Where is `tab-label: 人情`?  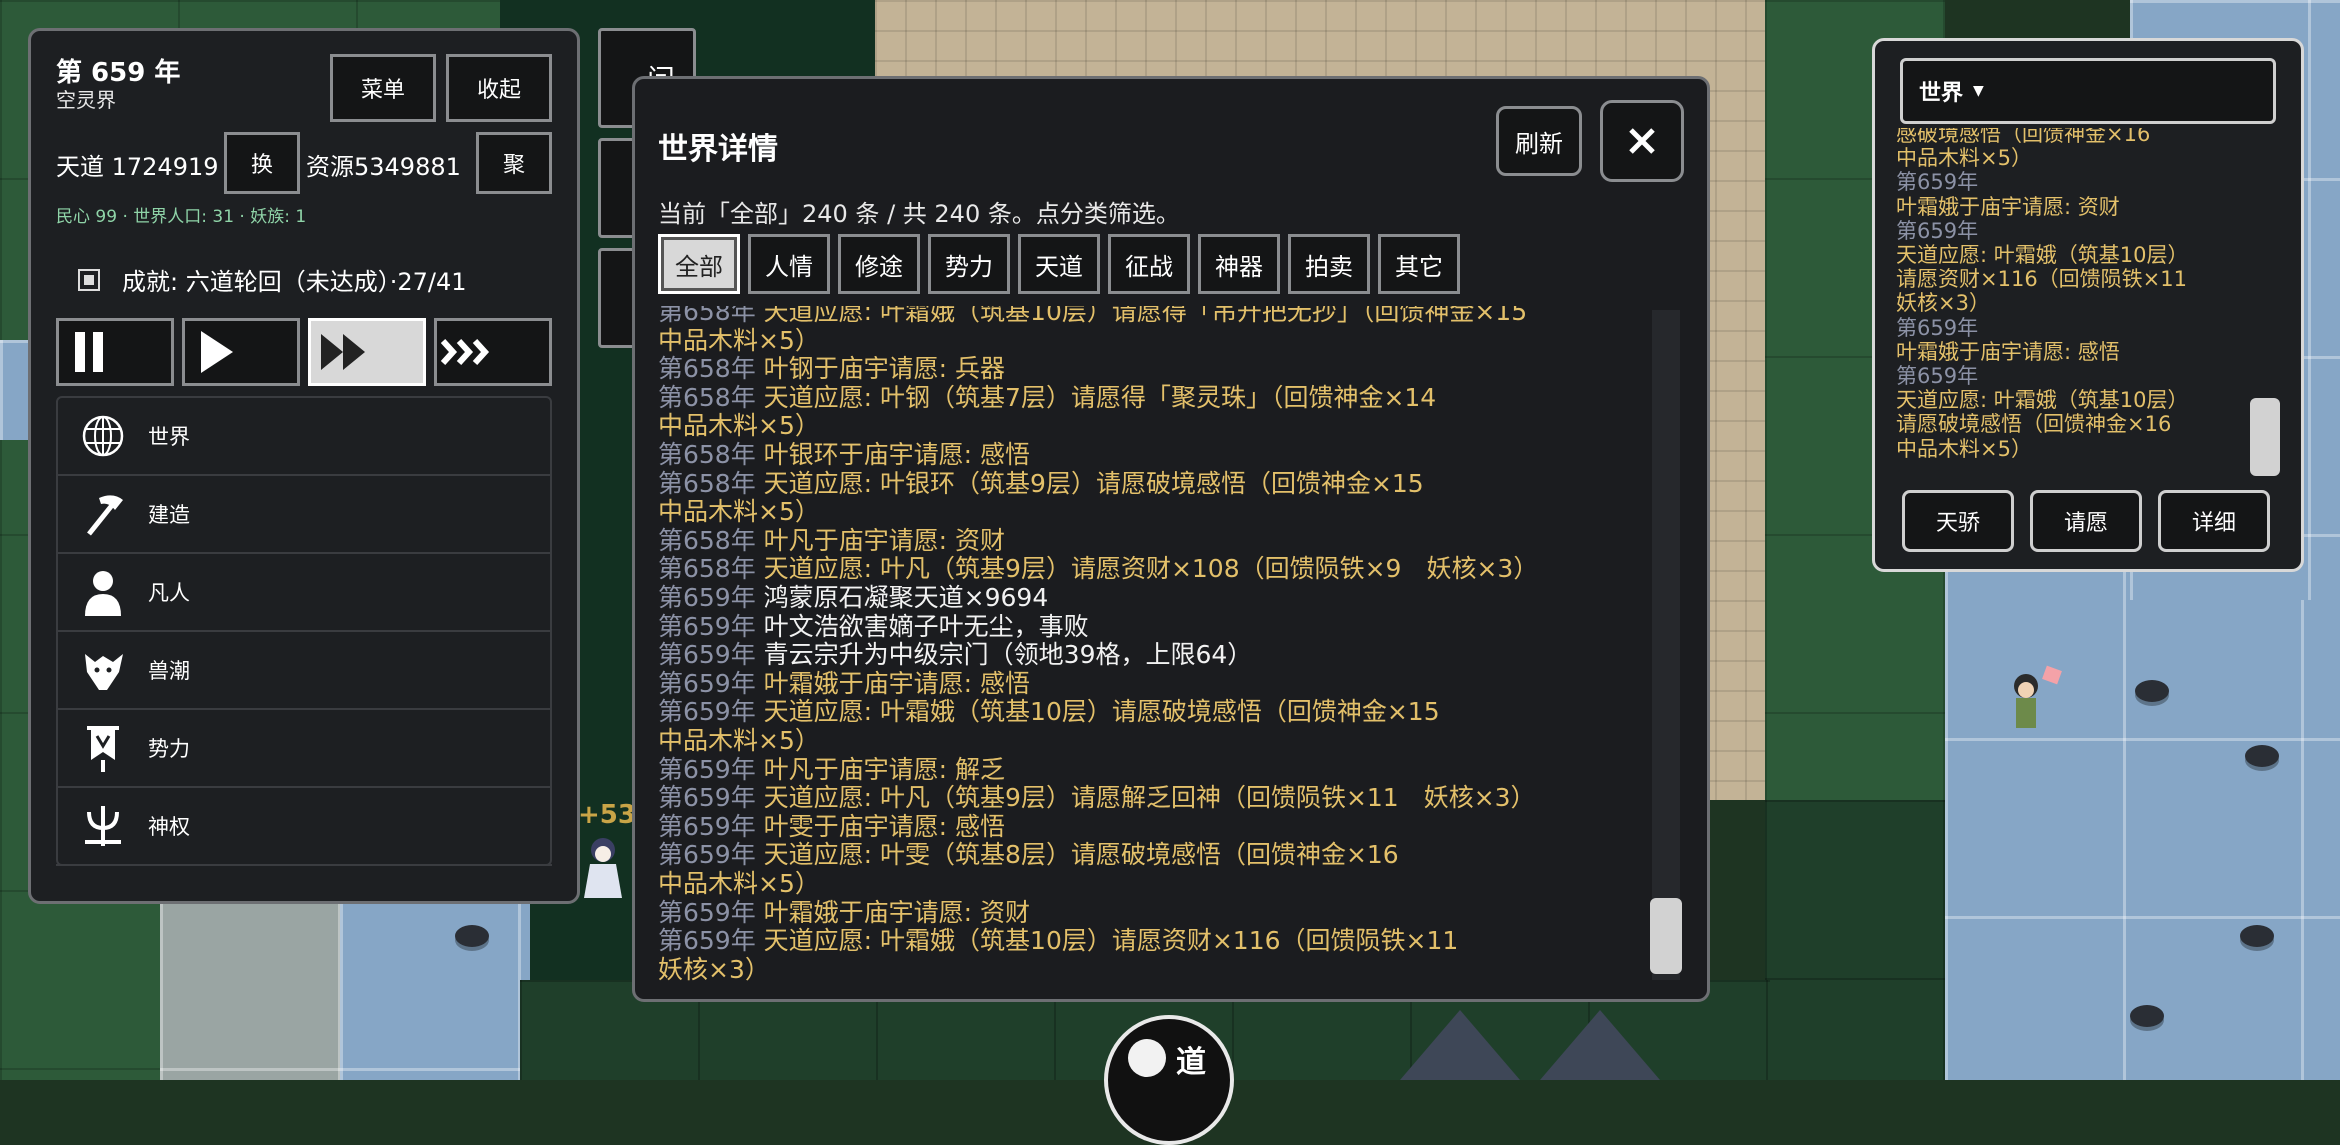
tab-label: 人情 is located at coordinates (789, 266).